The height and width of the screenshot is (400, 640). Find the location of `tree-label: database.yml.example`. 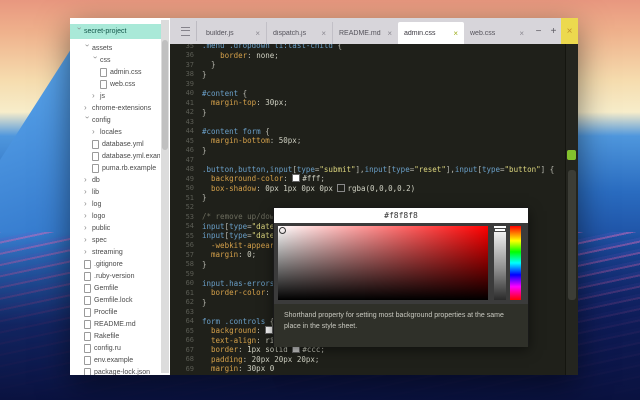

tree-label: database.yml.example is located at coordinates (131, 156).